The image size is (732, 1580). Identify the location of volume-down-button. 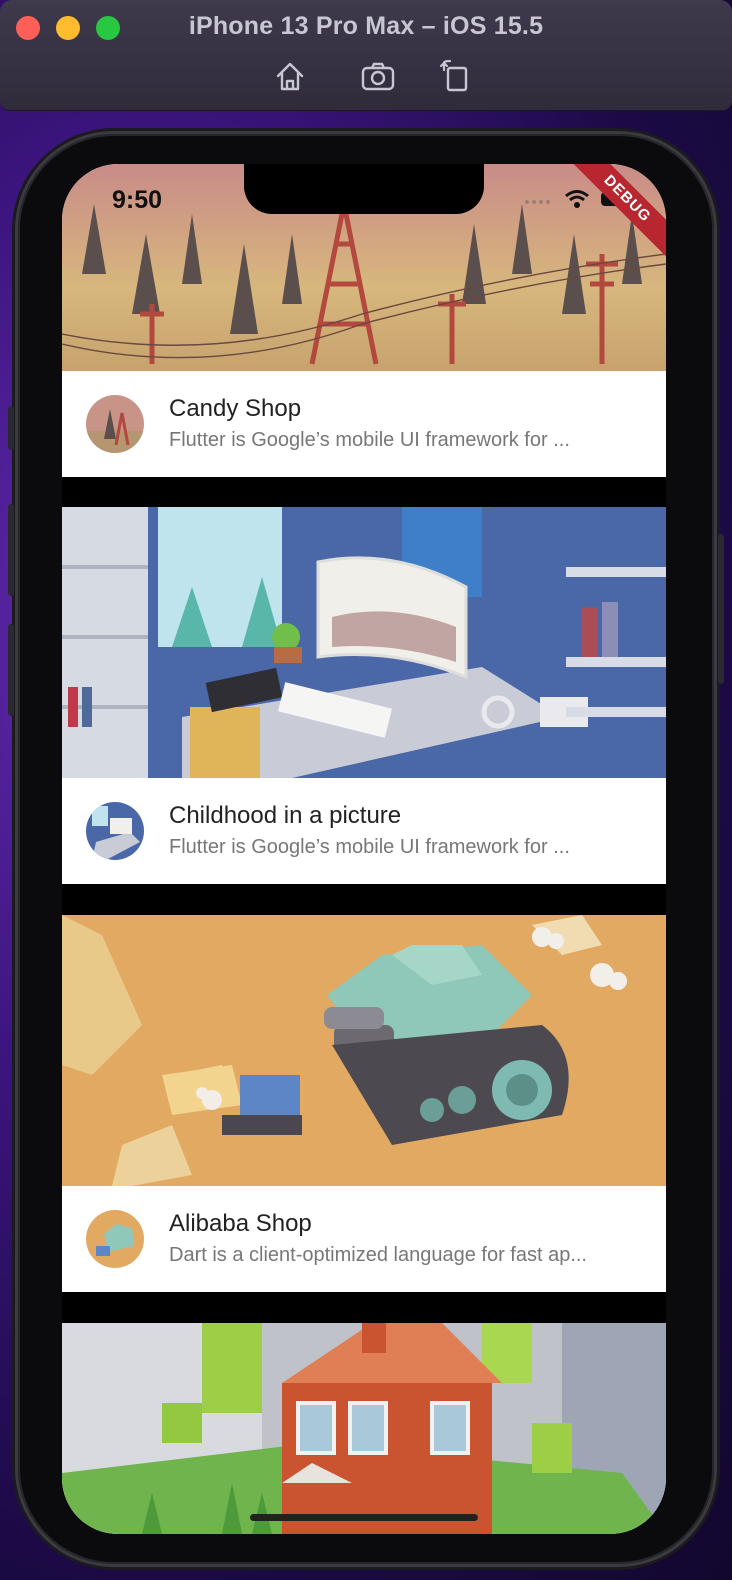
(11, 670).